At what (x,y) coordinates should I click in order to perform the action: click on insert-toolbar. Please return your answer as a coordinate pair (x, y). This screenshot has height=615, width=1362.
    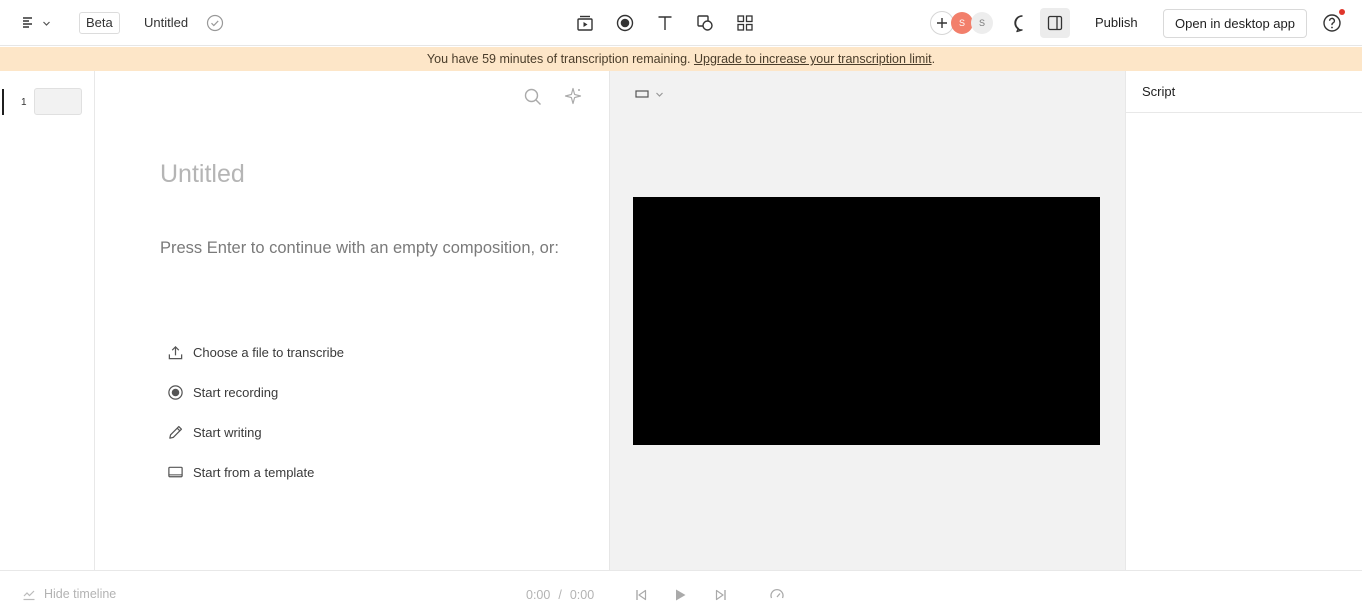
    Looking at the image, I should click on (665, 23).